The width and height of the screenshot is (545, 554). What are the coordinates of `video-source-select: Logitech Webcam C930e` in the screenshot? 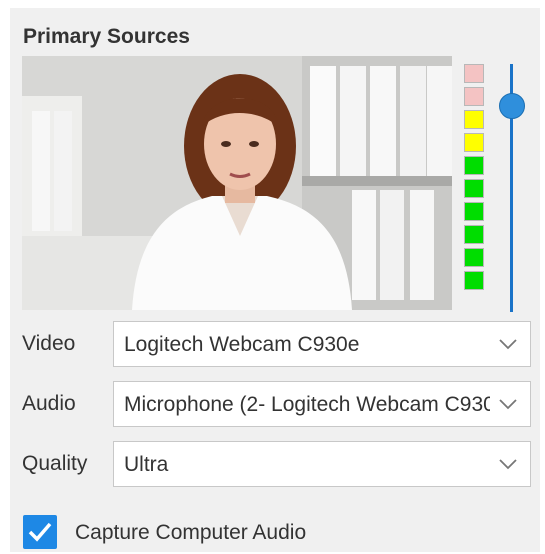 It's located at (322, 344).